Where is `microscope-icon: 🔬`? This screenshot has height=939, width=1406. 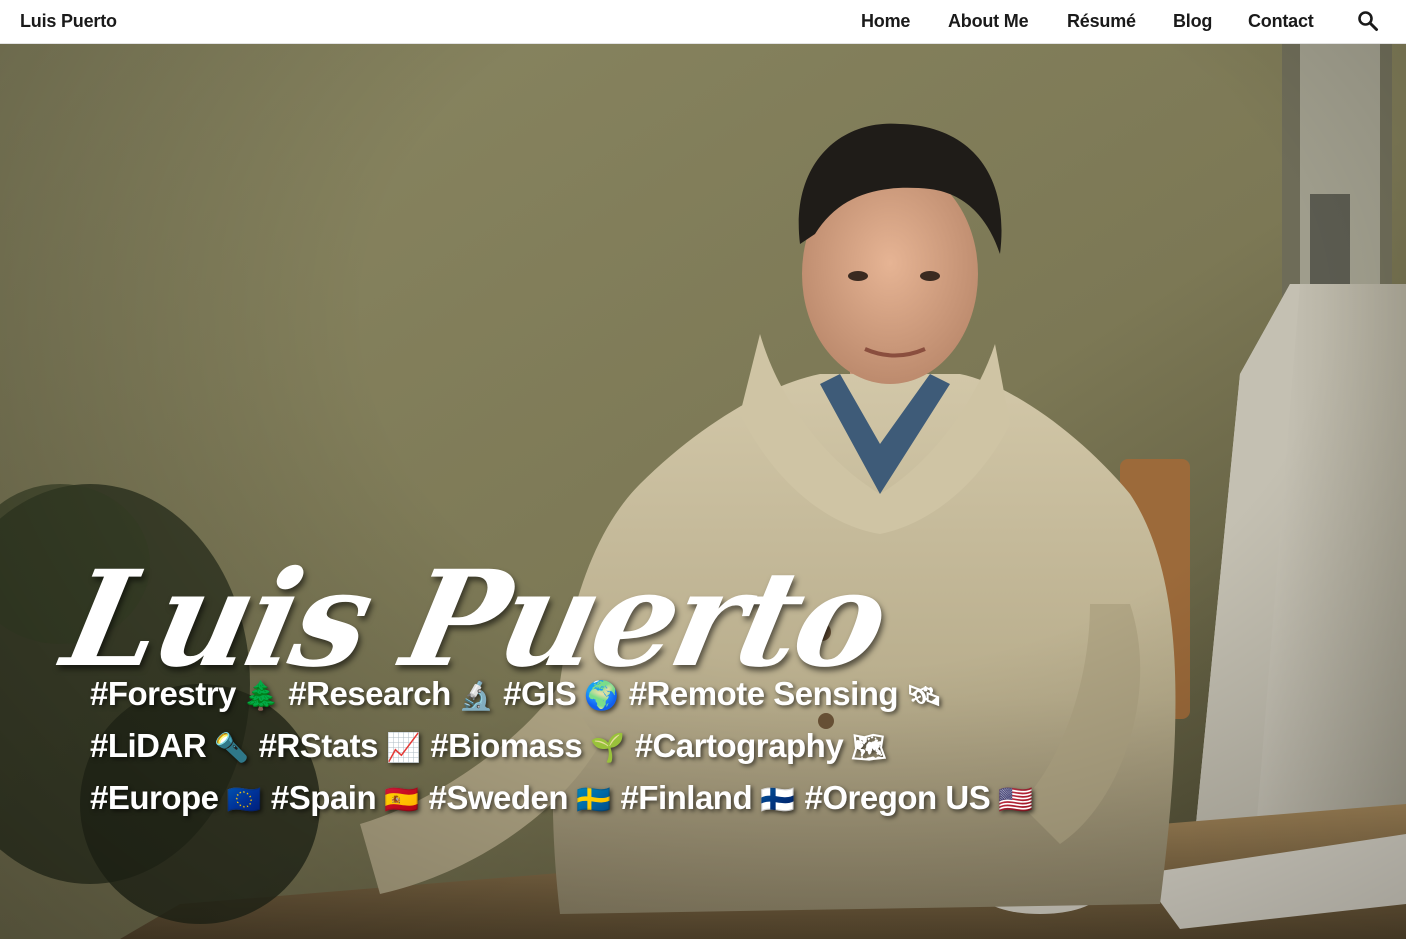
microscope-icon: 🔬 is located at coordinates (476, 695).